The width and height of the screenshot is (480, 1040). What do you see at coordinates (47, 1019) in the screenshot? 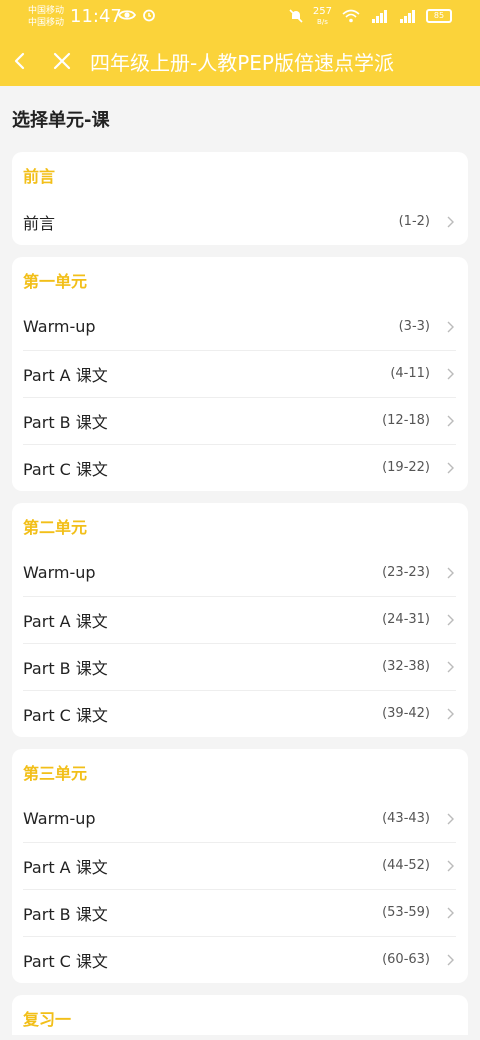
I see `unit-title: 复习一` at bounding box center [47, 1019].